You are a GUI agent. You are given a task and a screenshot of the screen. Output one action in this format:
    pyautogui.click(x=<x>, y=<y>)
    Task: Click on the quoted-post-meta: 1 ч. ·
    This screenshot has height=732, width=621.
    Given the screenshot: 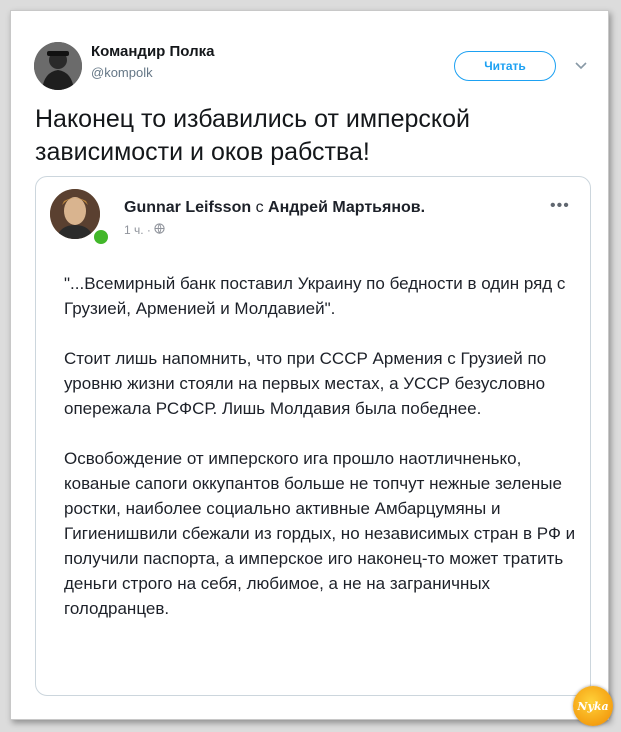 What is the action you would take?
    pyautogui.click(x=144, y=230)
    